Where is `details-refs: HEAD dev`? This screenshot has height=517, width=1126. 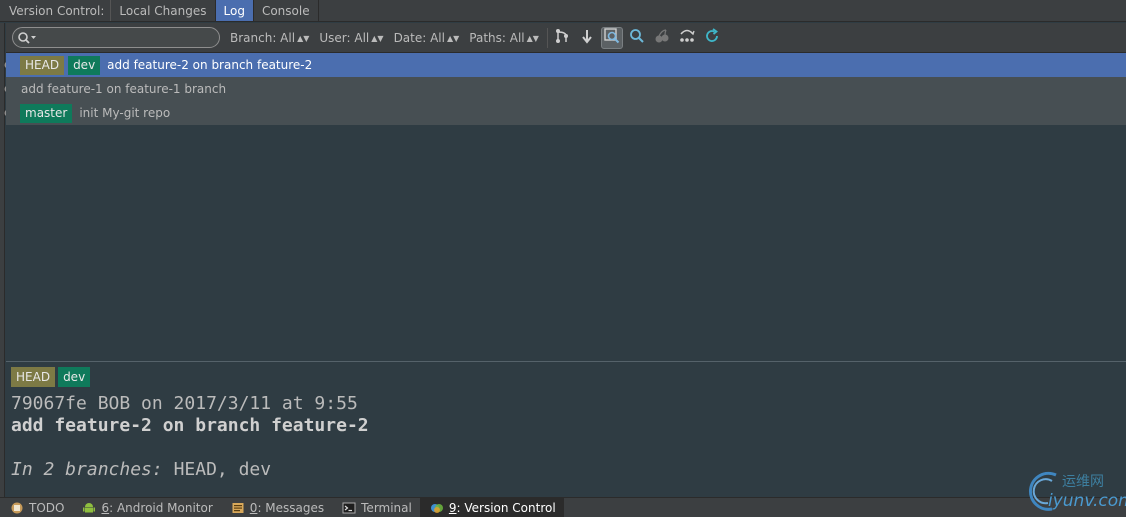
details-refs: HEAD dev is located at coordinates (52, 377).